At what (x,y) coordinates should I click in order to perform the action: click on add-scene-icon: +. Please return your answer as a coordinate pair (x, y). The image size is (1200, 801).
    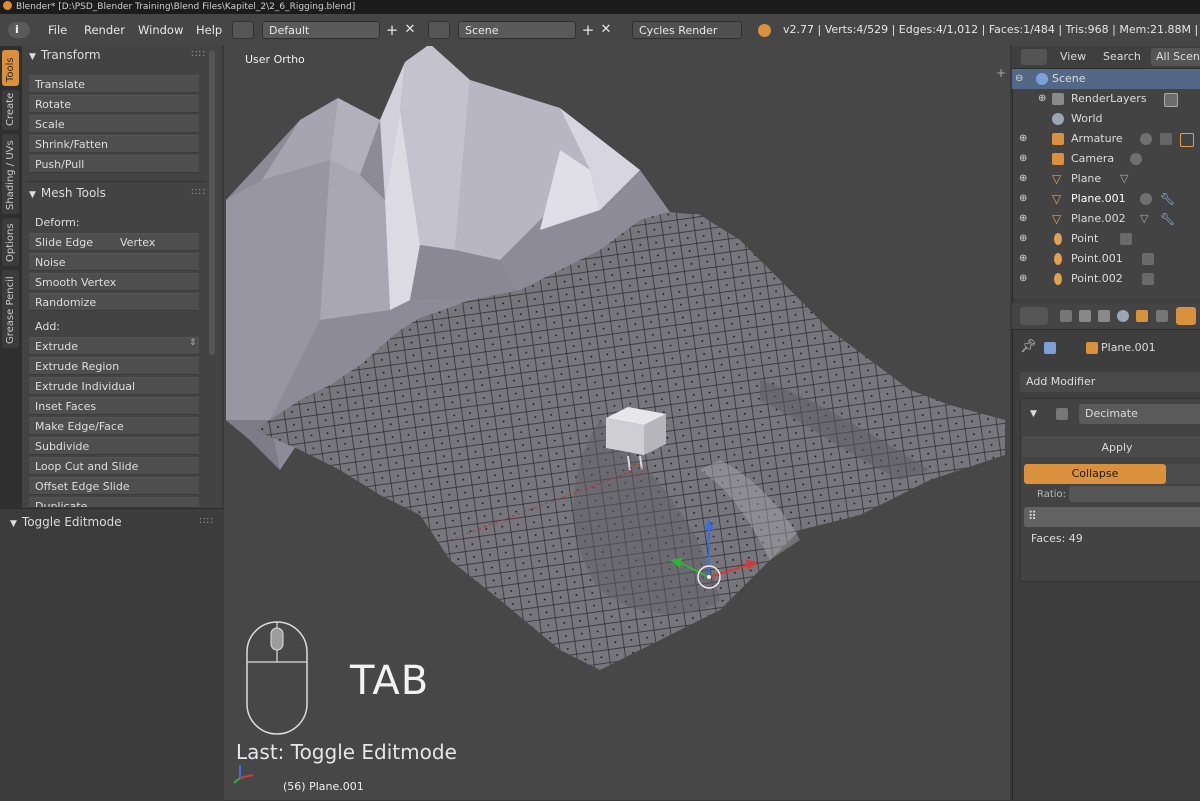
    Looking at the image, I should click on (588, 30).